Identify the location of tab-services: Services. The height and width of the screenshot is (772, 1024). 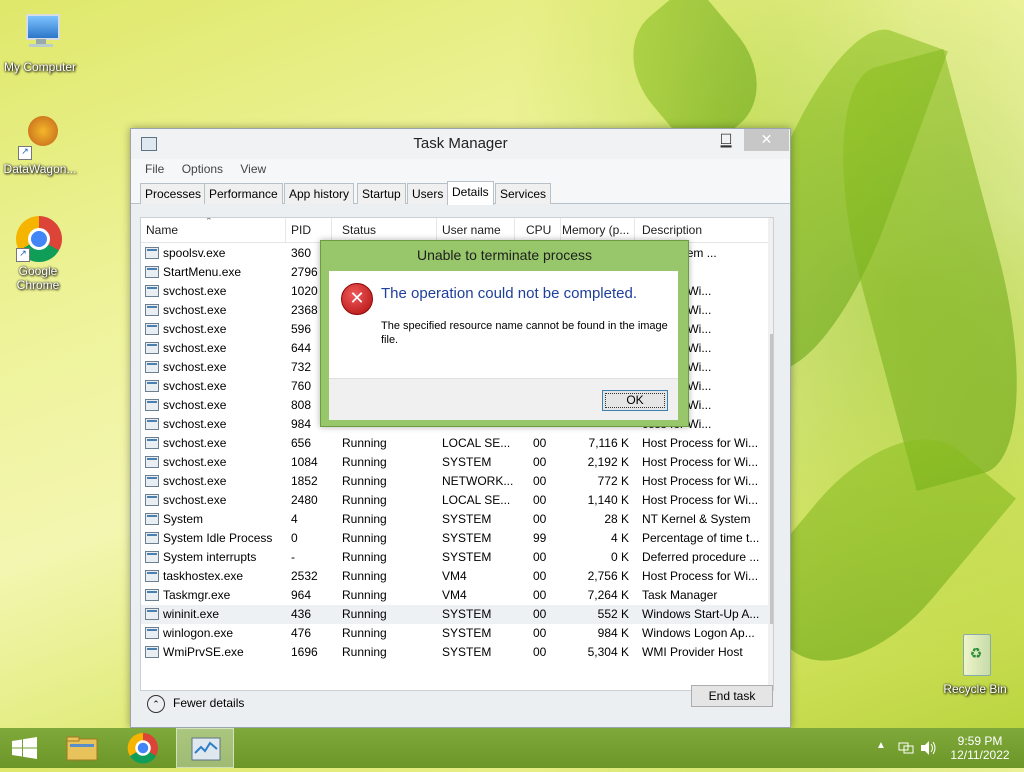
(523, 193).